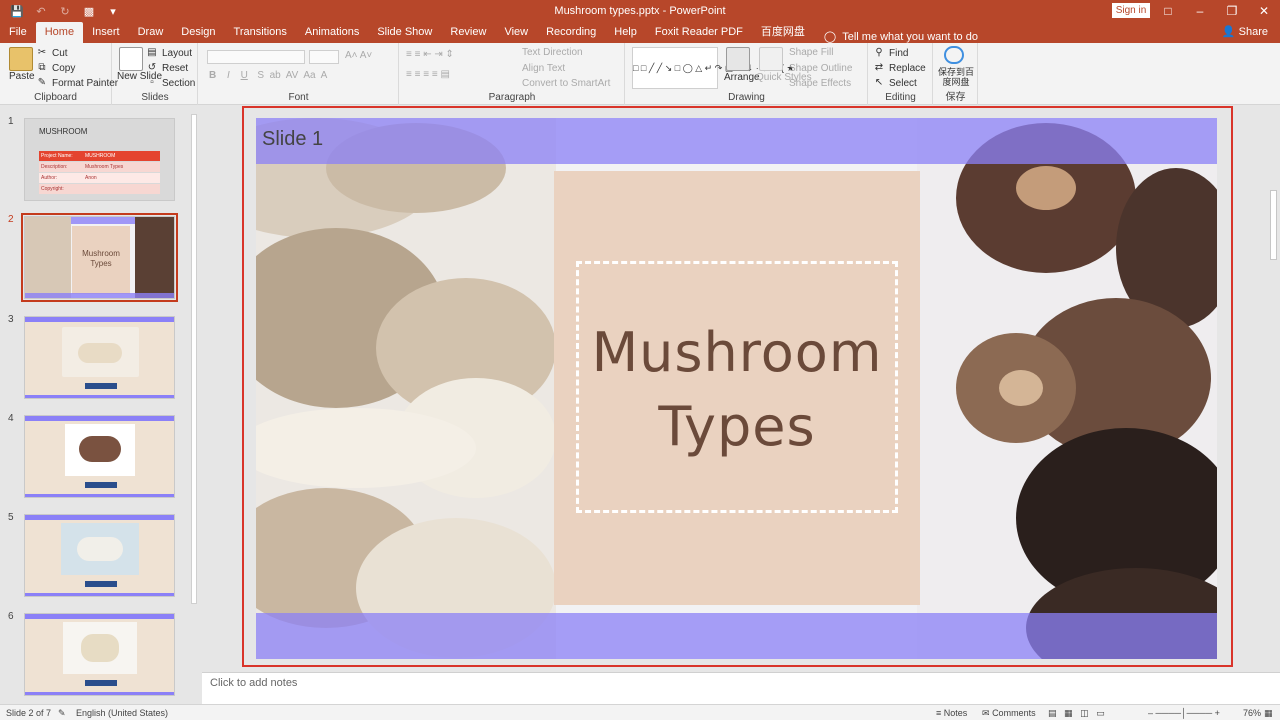 Image resolution: width=1280 pixels, height=720 pixels. I want to click on tab-design: Design, so click(198, 32).